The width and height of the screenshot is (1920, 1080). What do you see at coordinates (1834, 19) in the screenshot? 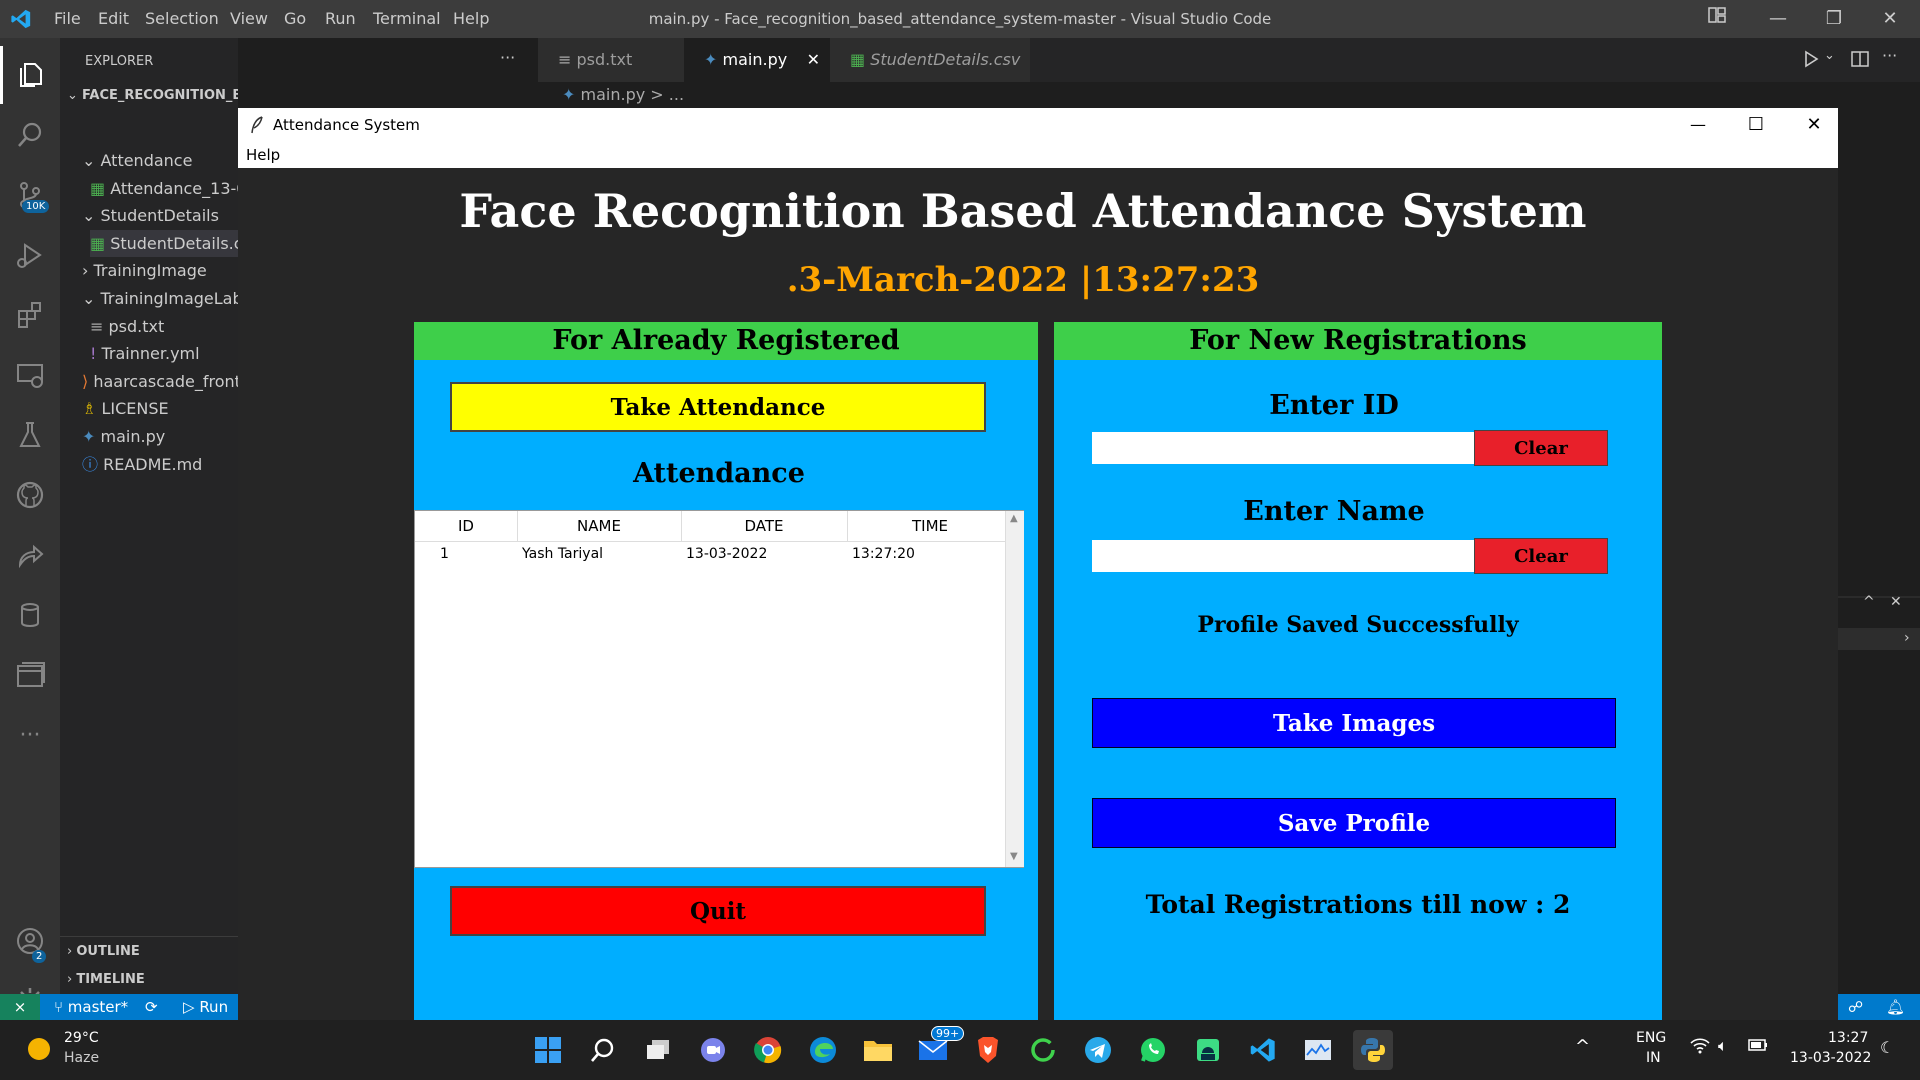
I see `restore-icon: ❐` at bounding box center [1834, 19].